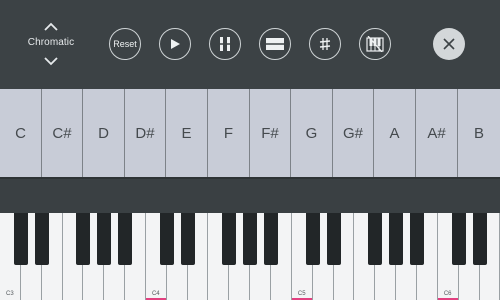 The image size is (500, 300). I want to click on note-key-e: E, so click(187, 133).